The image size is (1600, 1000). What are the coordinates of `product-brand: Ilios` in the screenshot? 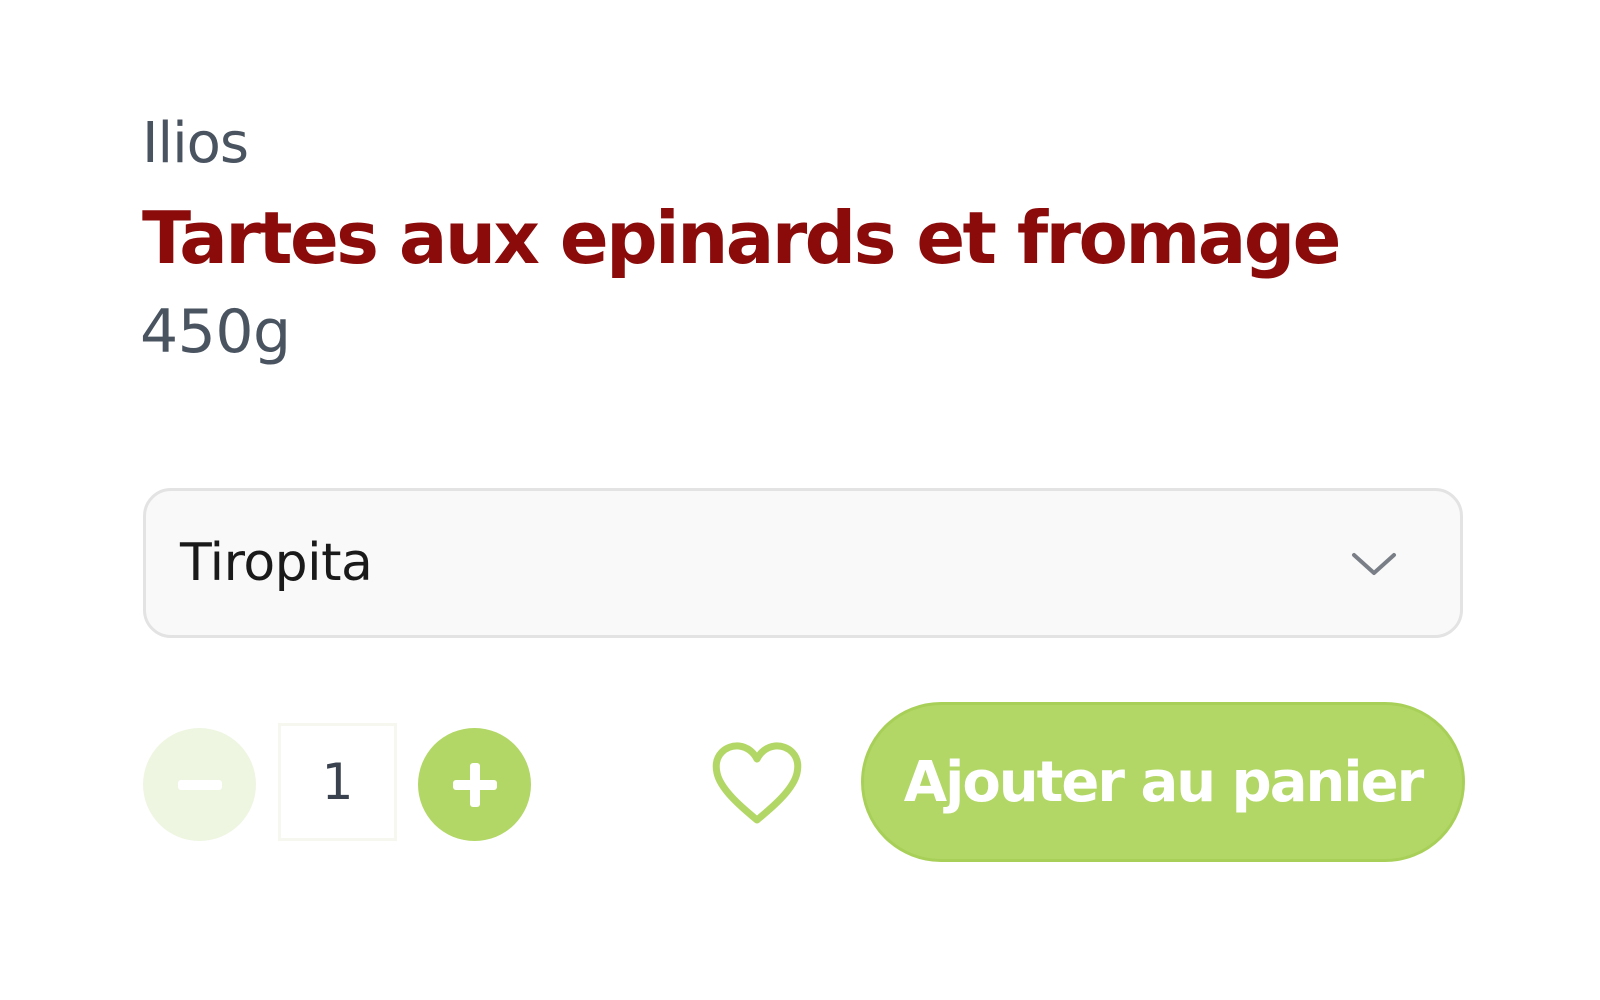 It's located at (195, 143).